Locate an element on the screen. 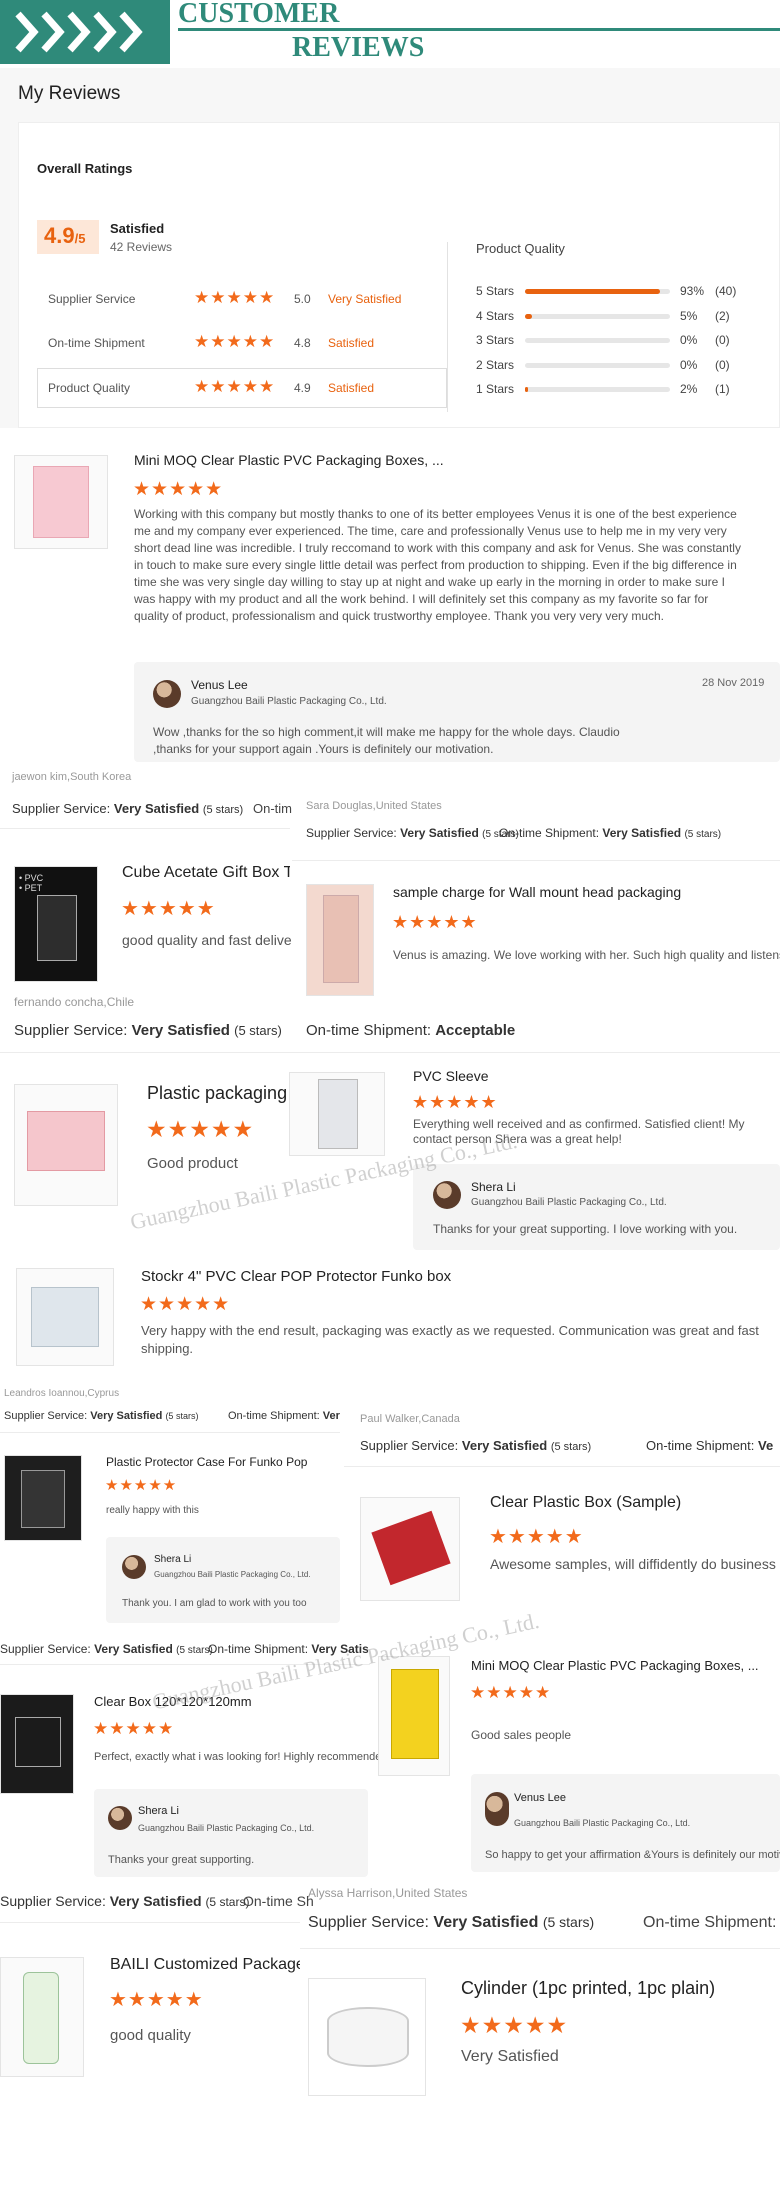  review-body: Good product is located at coordinates (192, 1163).